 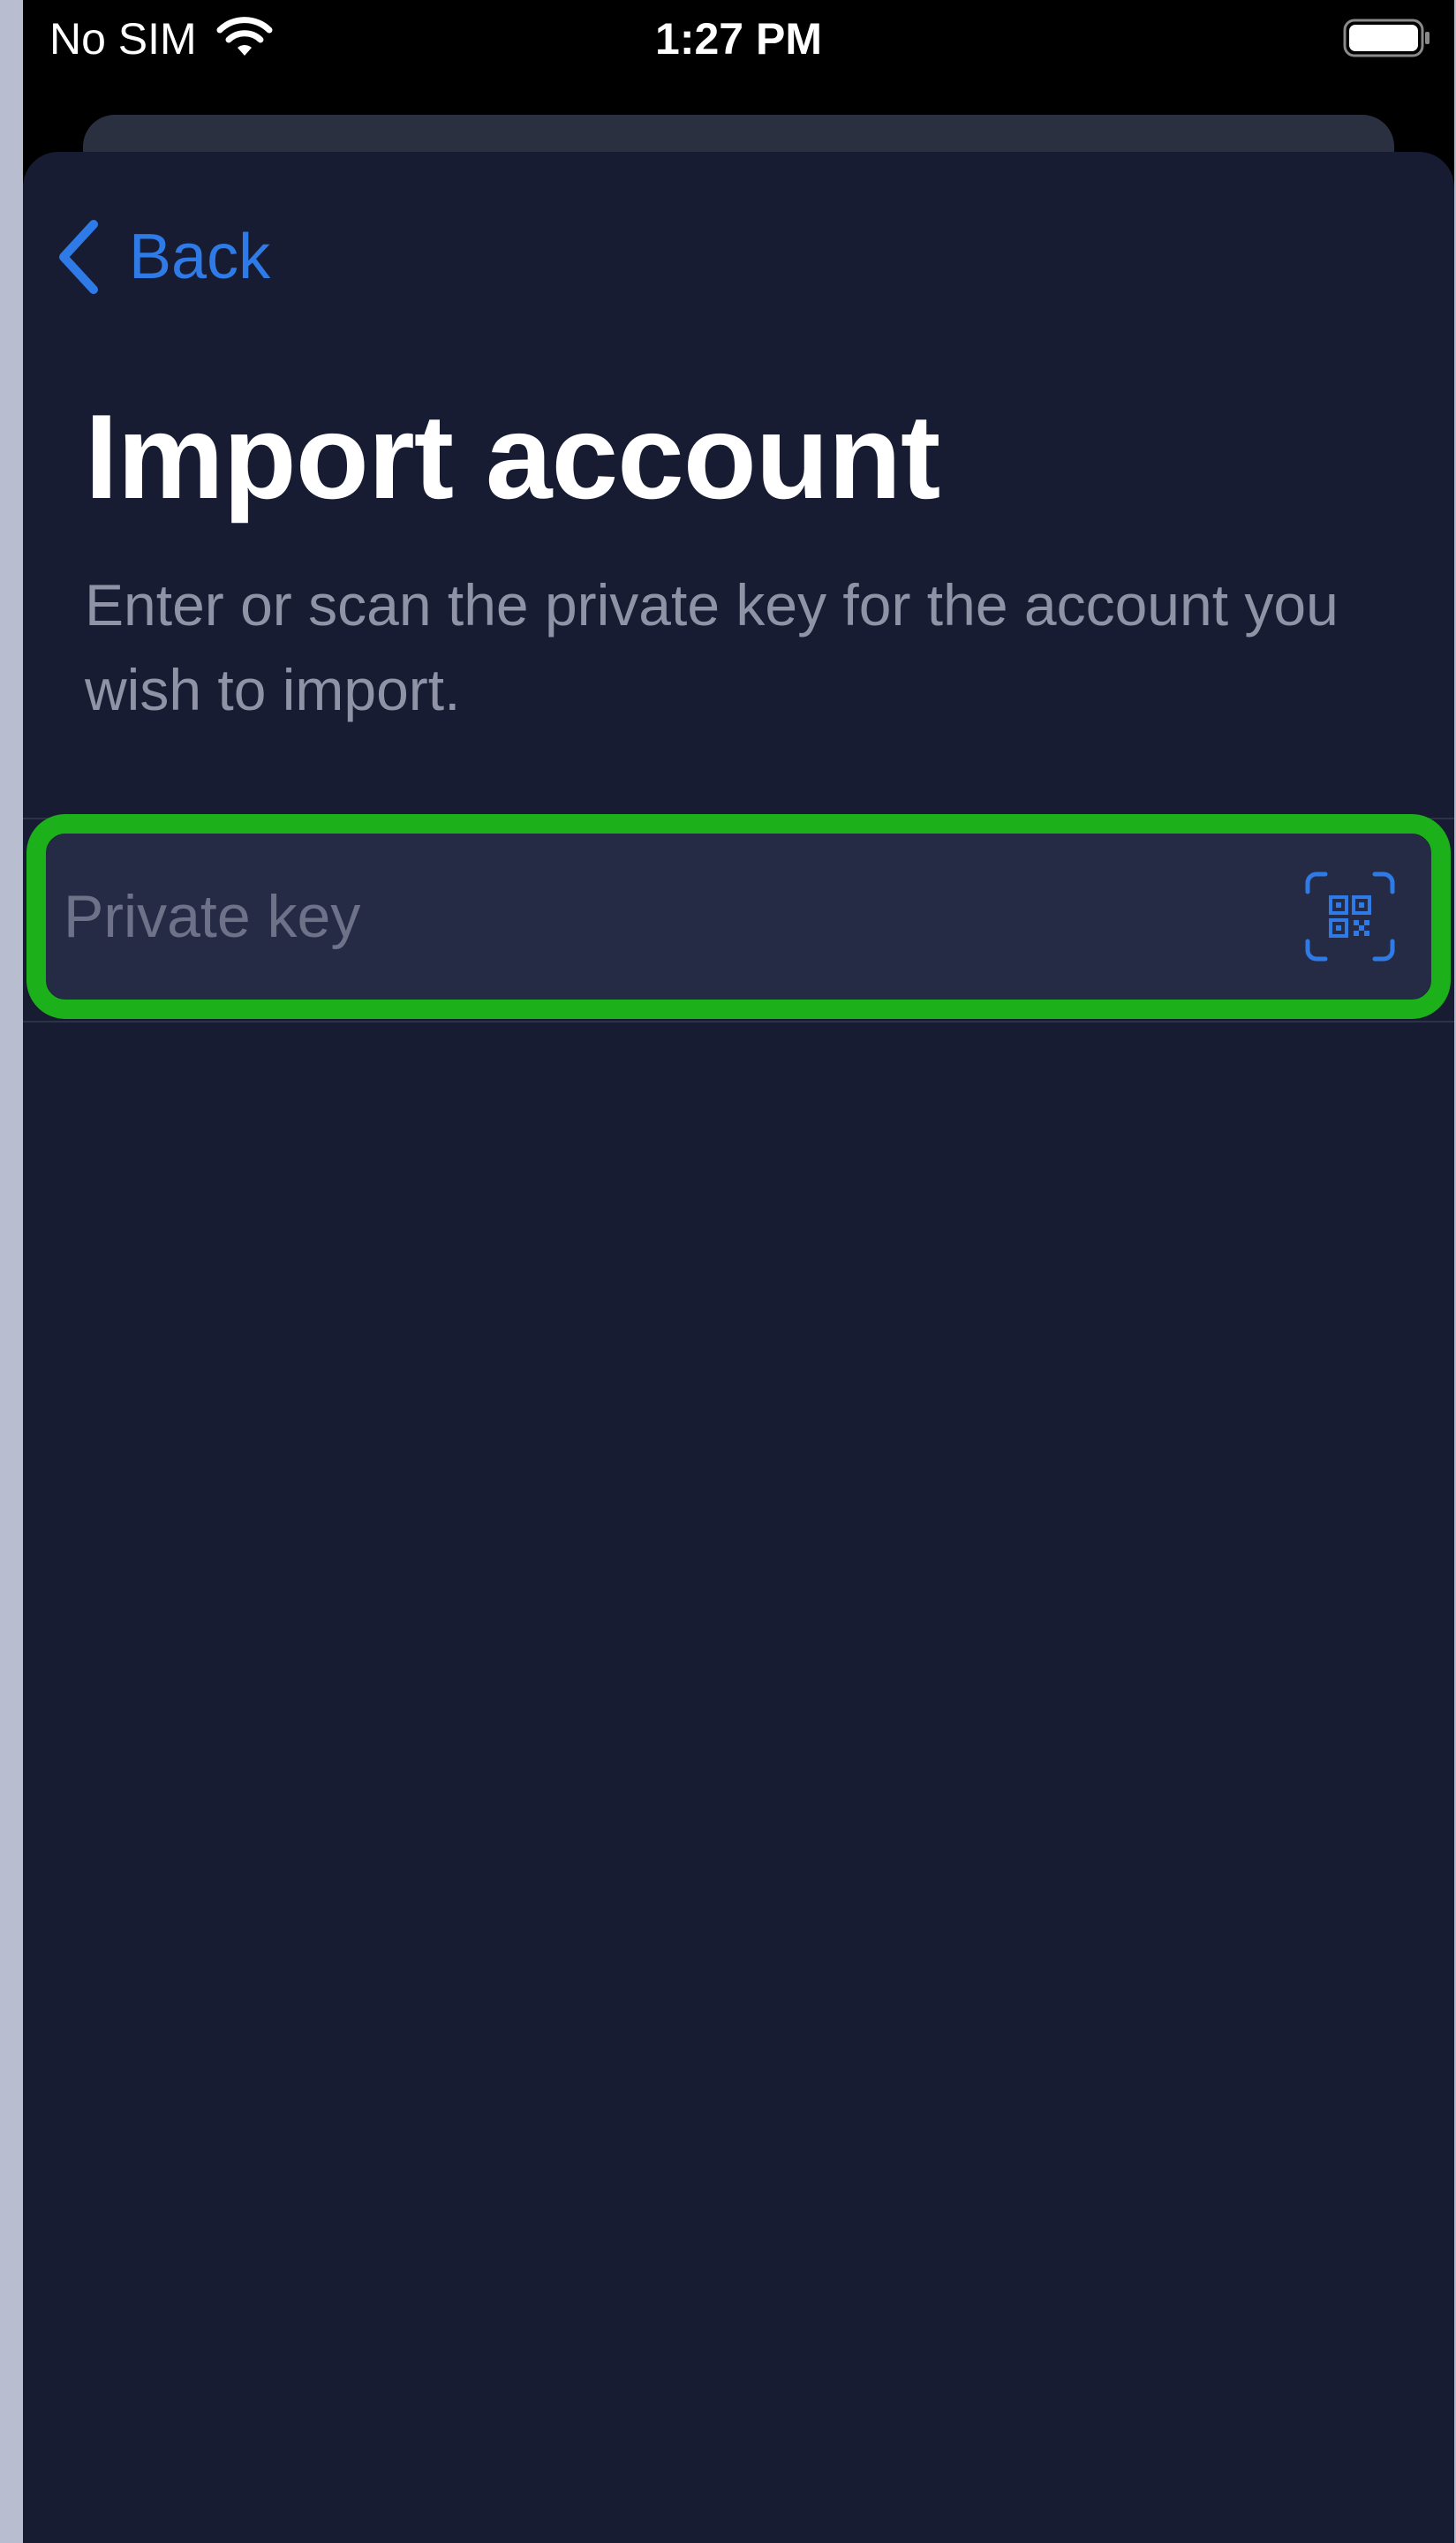 I want to click on back-button: Back, so click(x=162, y=257).